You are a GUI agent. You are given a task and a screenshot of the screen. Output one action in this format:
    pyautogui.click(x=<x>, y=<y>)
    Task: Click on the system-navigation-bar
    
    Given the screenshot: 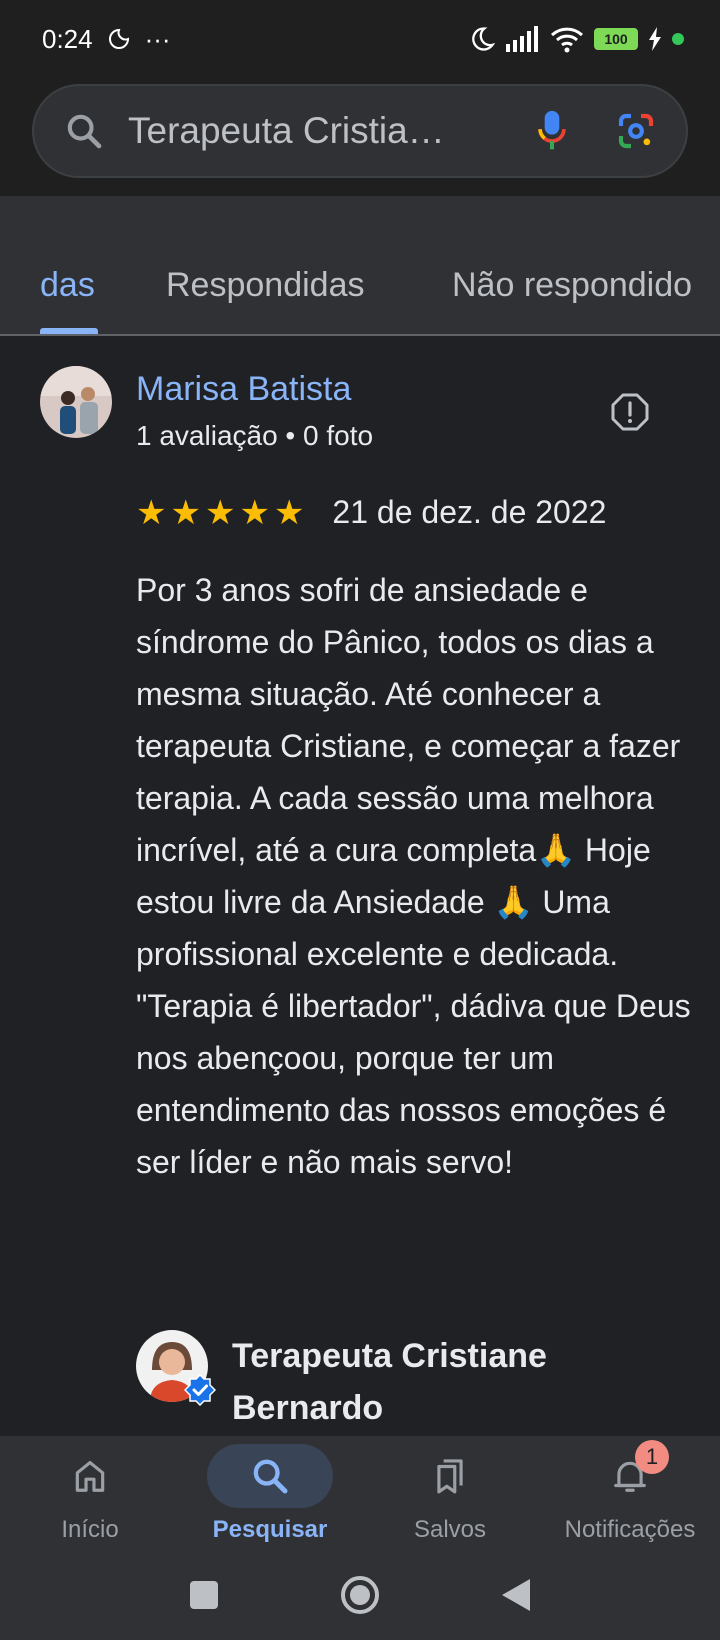 What is the action you would take?
    pyautogui.click(x=360, y=1595)
    